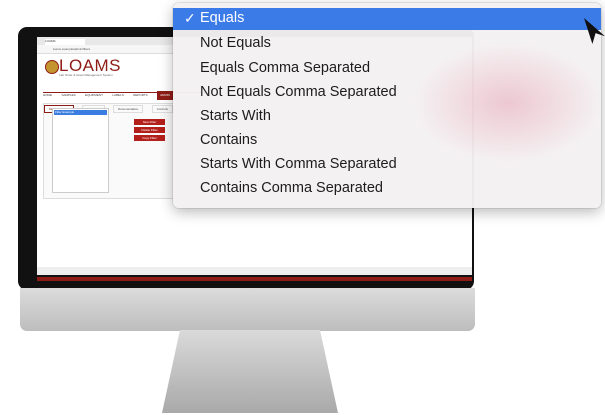  I want to click on option-label: Starts With Comma Separated, so click(298, 164).